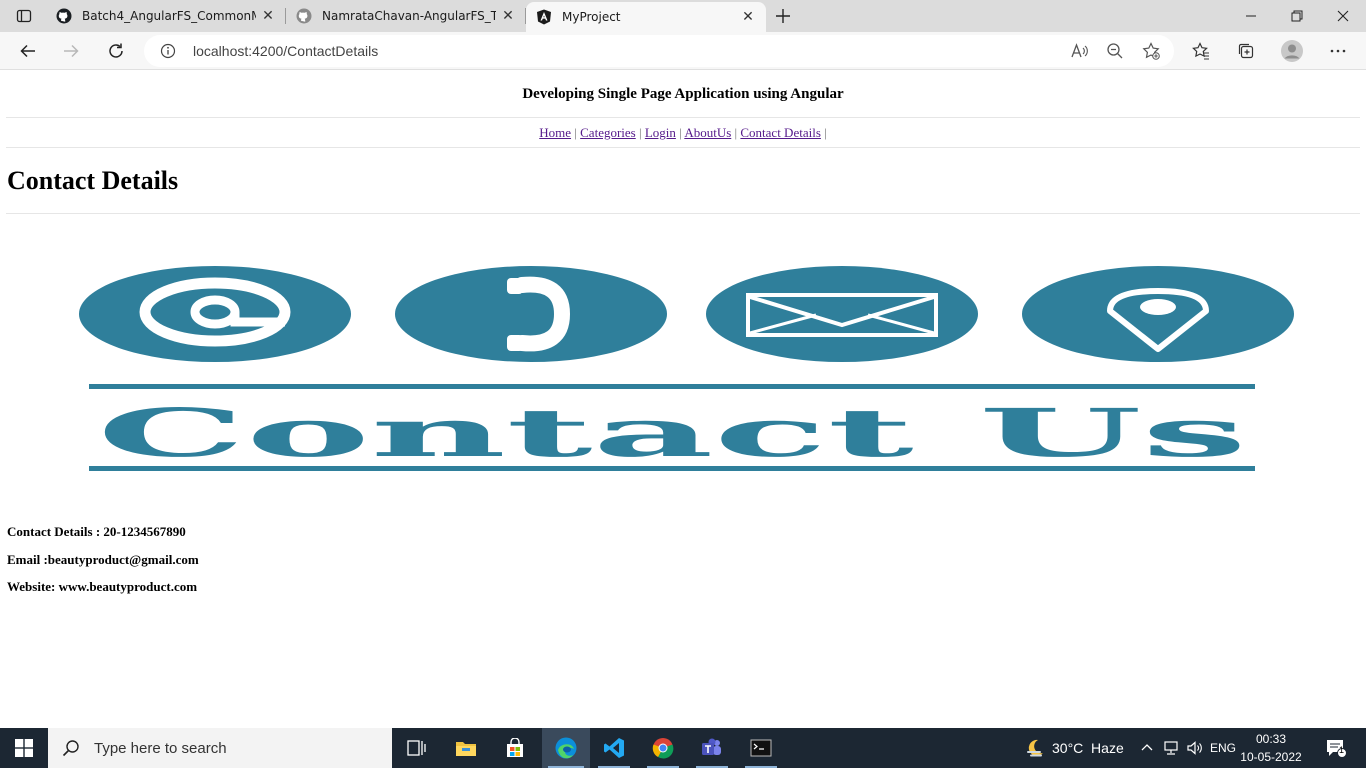 The image size is (1366, 768). What do you see at coordinates (672, 433) in the screenshot?
I see `banner-text: Contact Us` at bounding box center [672, 433].